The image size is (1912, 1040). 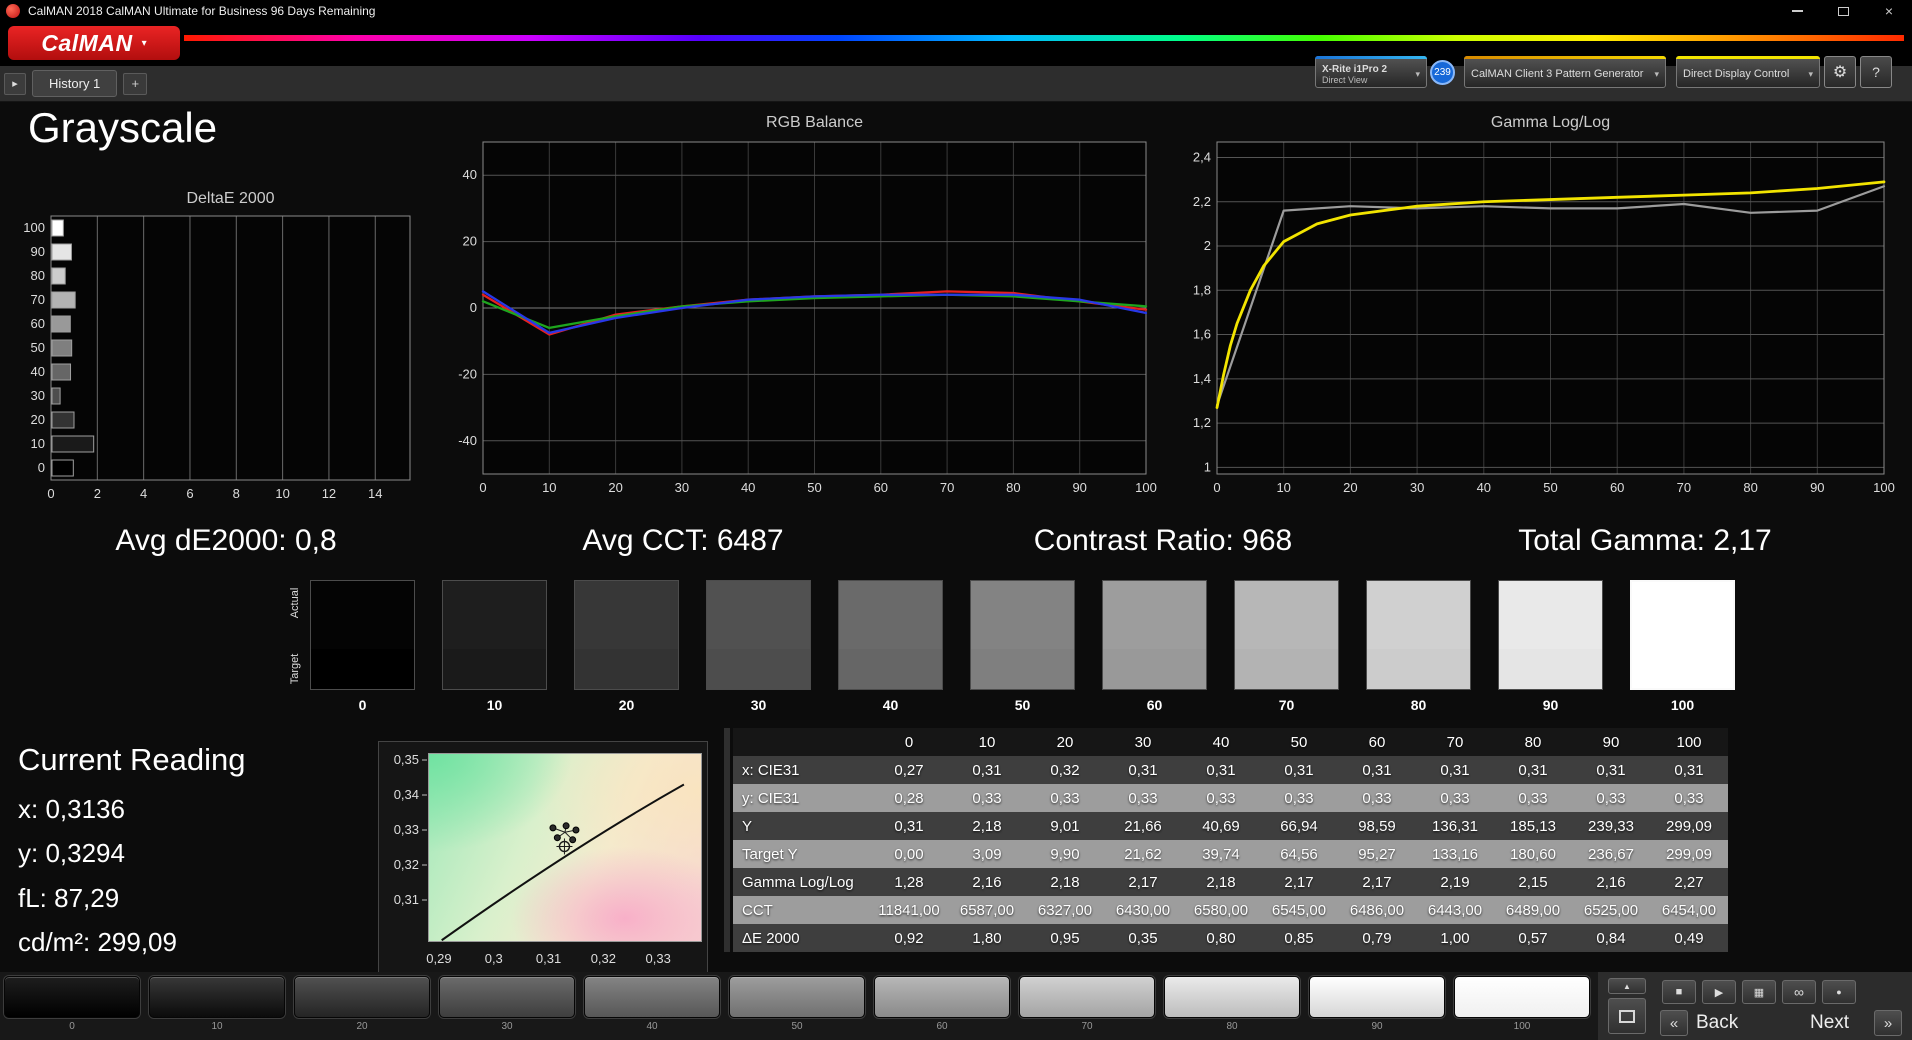 What do you see at coordinates (1202, 156) in the screenshot?
I see `svg-text: 2,4` at bounding box center [1202, 156].